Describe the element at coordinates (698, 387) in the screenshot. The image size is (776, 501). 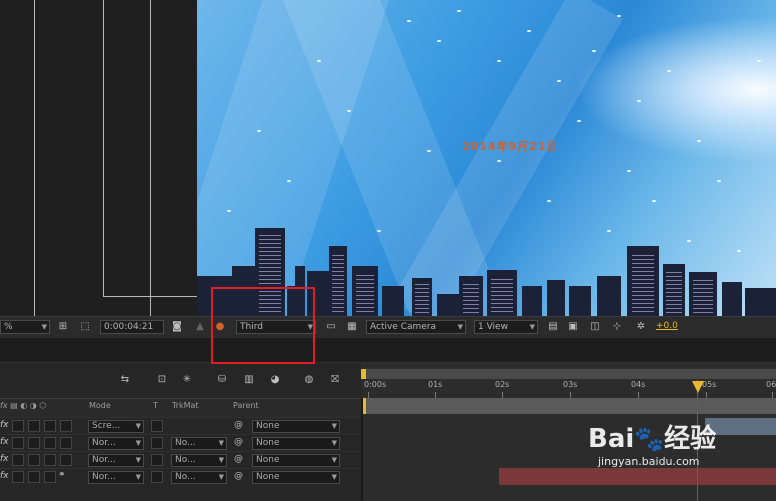
I see `current-time-indicator-handle` at that location.